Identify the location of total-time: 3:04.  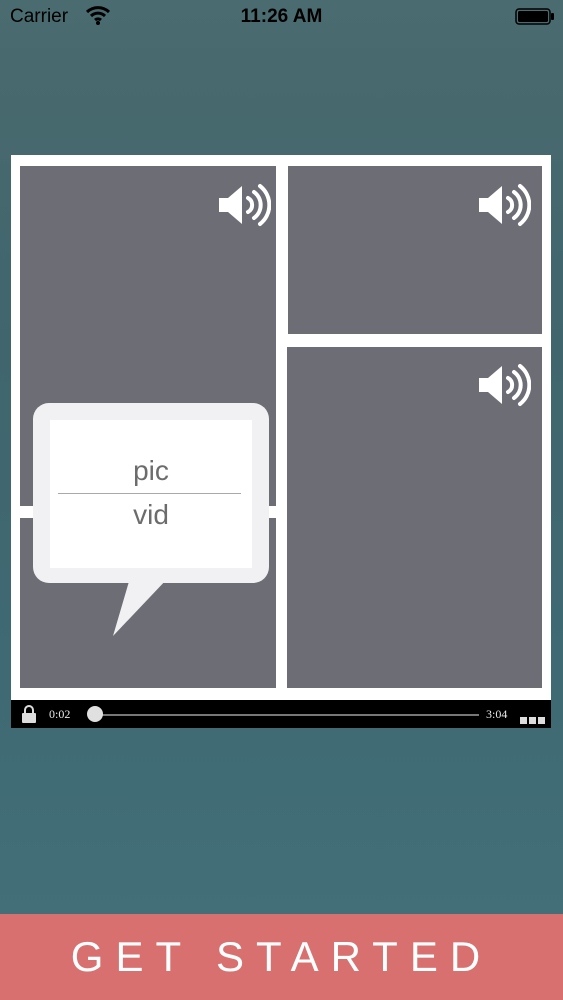
(497, 714).